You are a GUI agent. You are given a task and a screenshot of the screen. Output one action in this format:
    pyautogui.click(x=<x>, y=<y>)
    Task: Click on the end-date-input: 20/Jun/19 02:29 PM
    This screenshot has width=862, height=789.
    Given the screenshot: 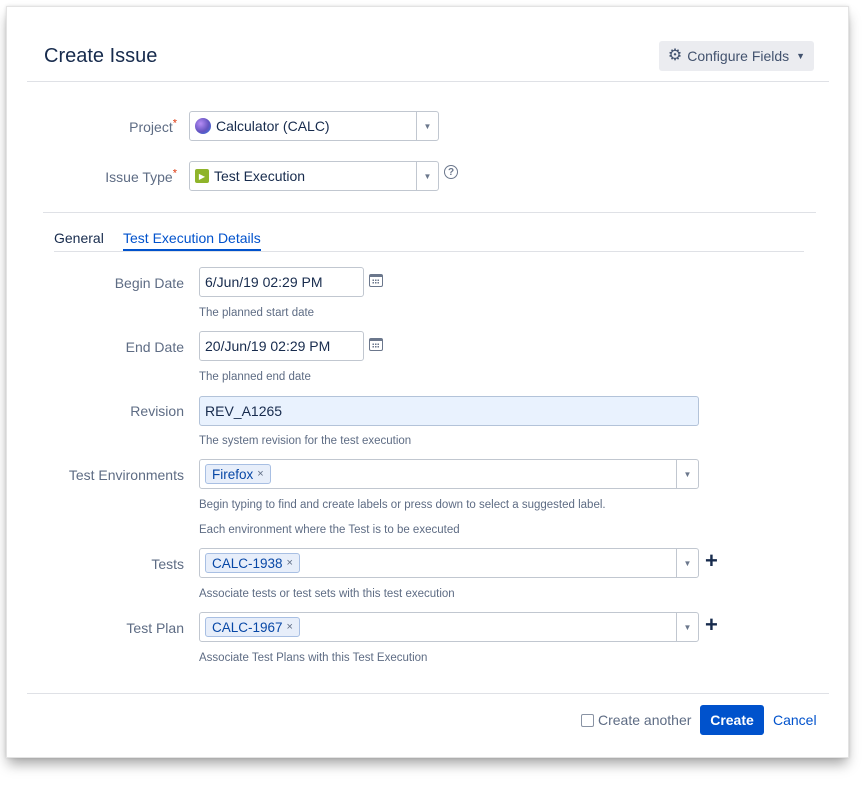 What is the action you would take?
    pyautogui.click(x=281, y=346)
    